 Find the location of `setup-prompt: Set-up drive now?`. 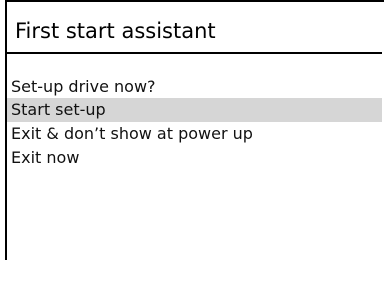

setup-prompt: Set-up drive now? is located at coordinates (83, 86).